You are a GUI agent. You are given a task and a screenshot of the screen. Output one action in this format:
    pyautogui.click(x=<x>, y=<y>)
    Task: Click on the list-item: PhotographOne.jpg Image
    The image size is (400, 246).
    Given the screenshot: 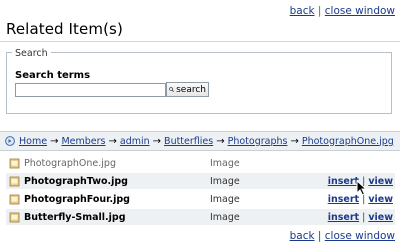 What is the action you would take?
    pyautogui.click(x=200, y=163)
    